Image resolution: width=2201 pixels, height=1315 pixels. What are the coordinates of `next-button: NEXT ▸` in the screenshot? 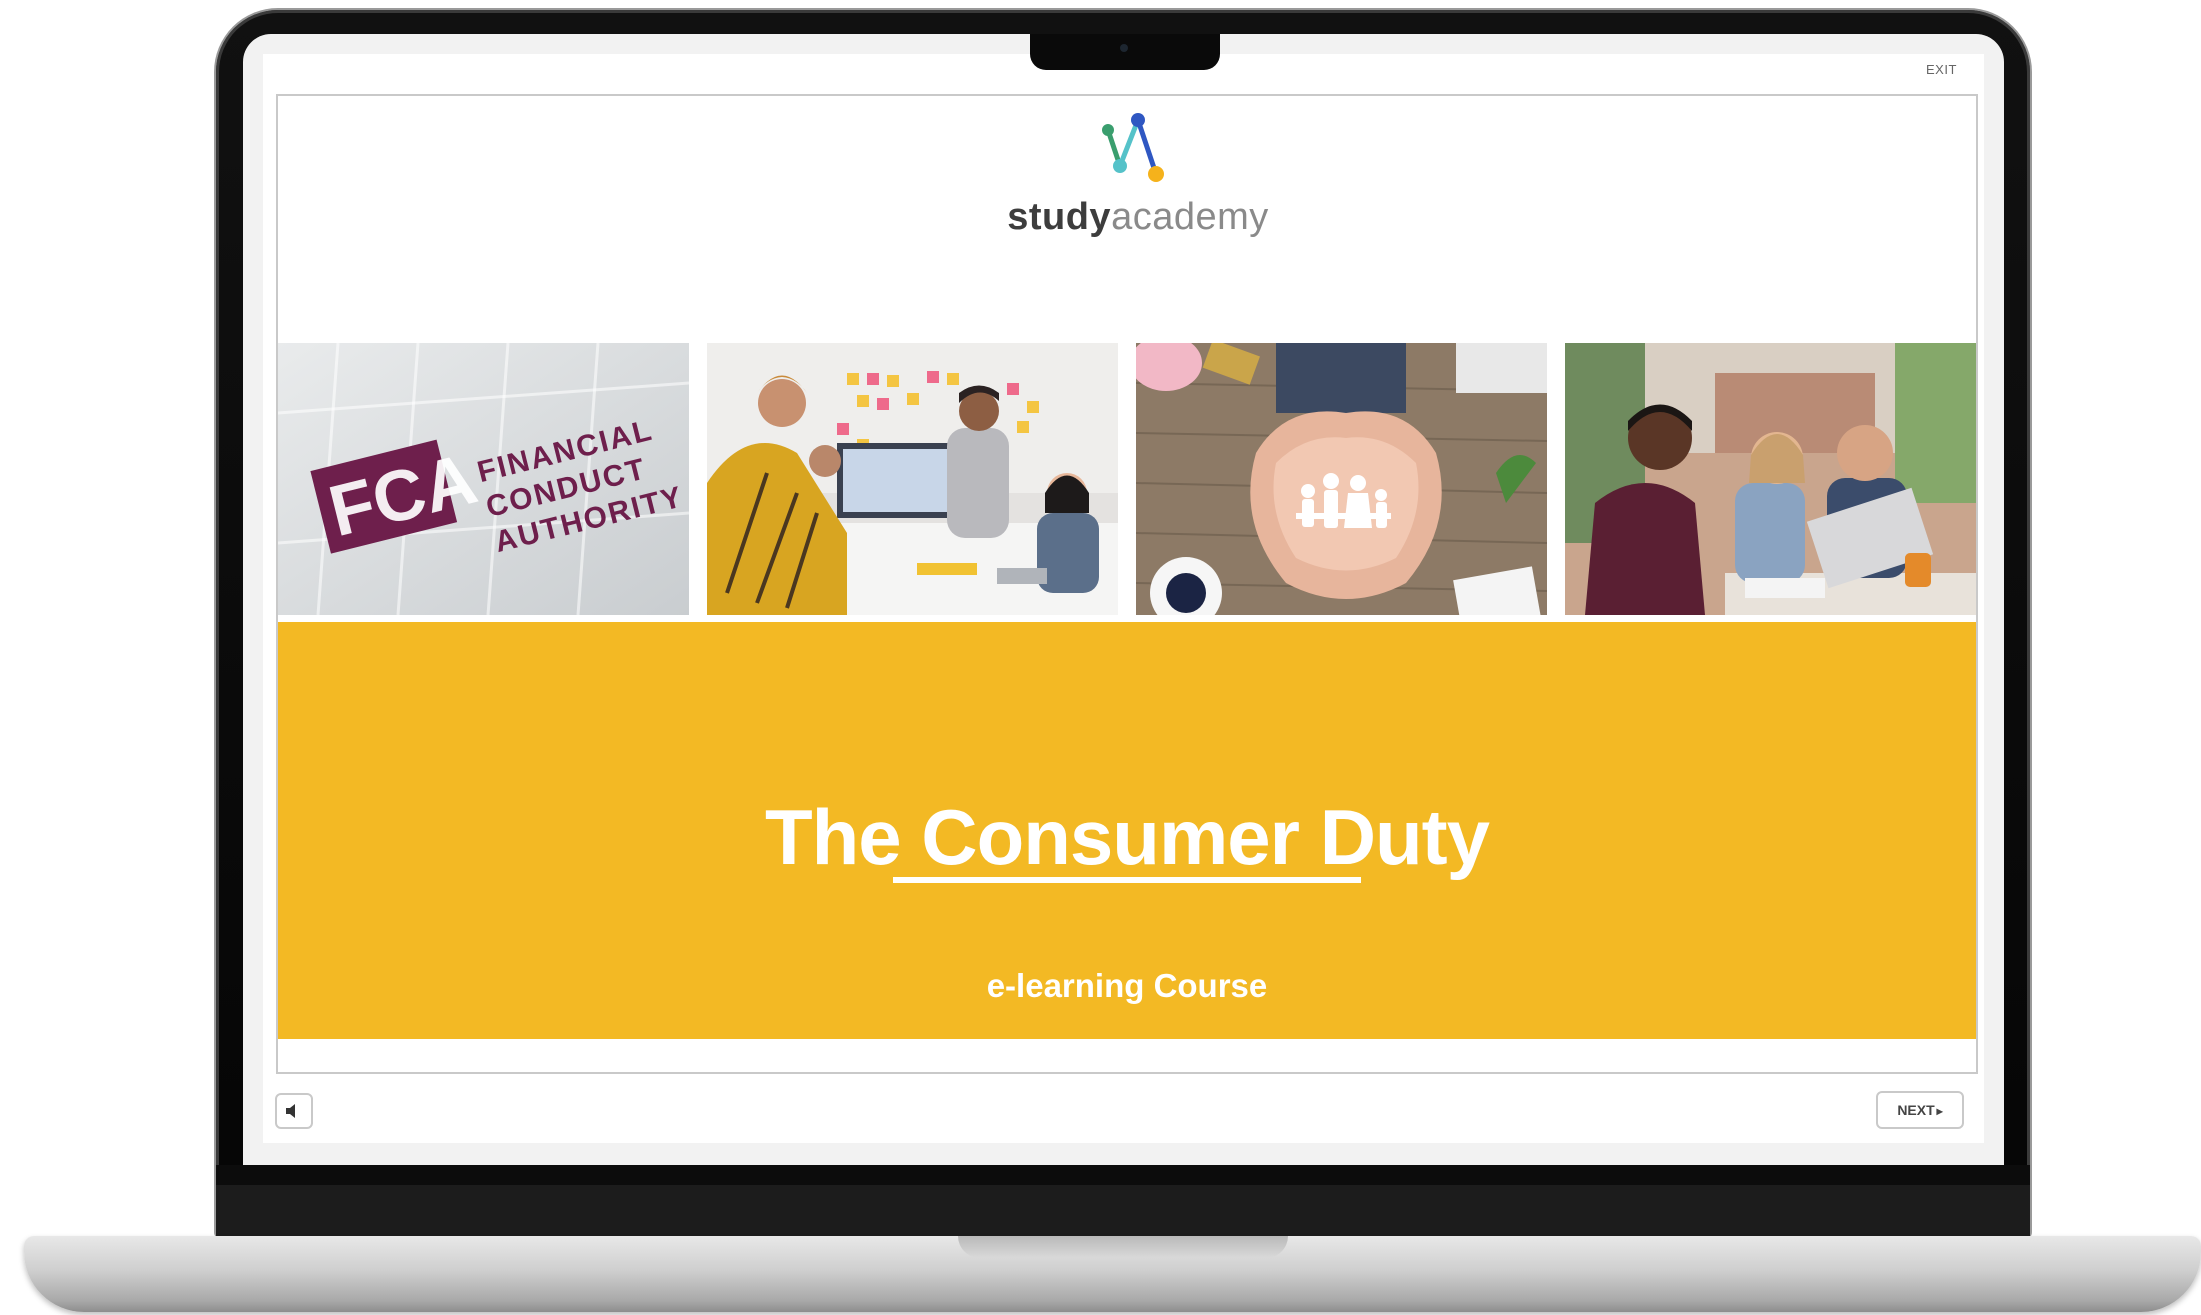 It's located at (1920, 1110).